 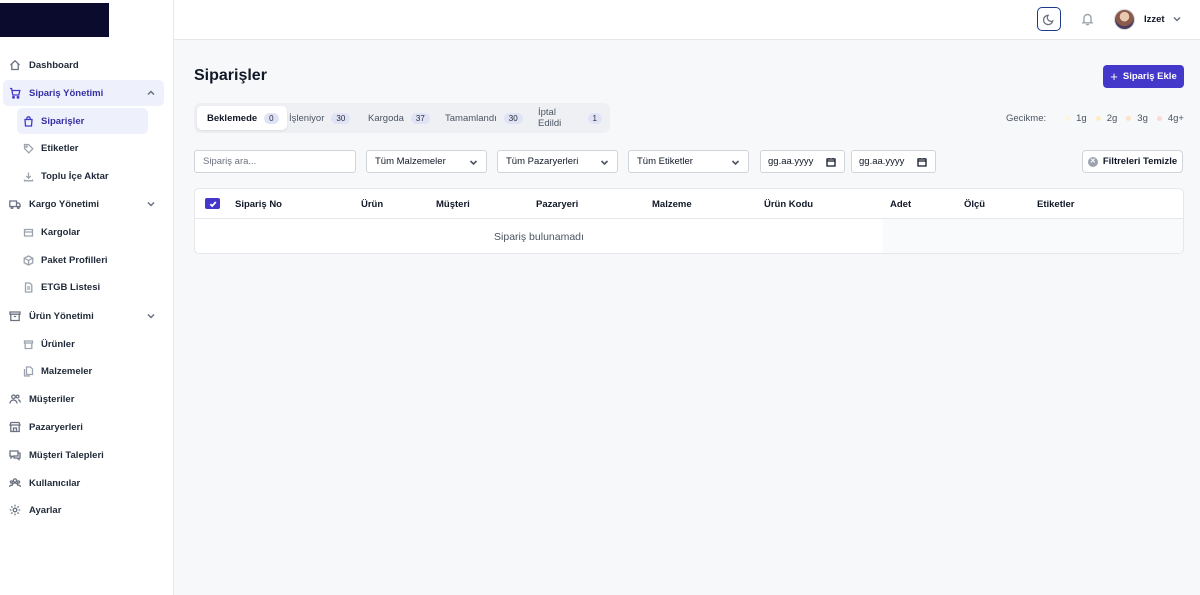 What do you see at coordinates (1087, 19) in the screenshot?
I see `bell-icon` at bounding box center [1087, 19].